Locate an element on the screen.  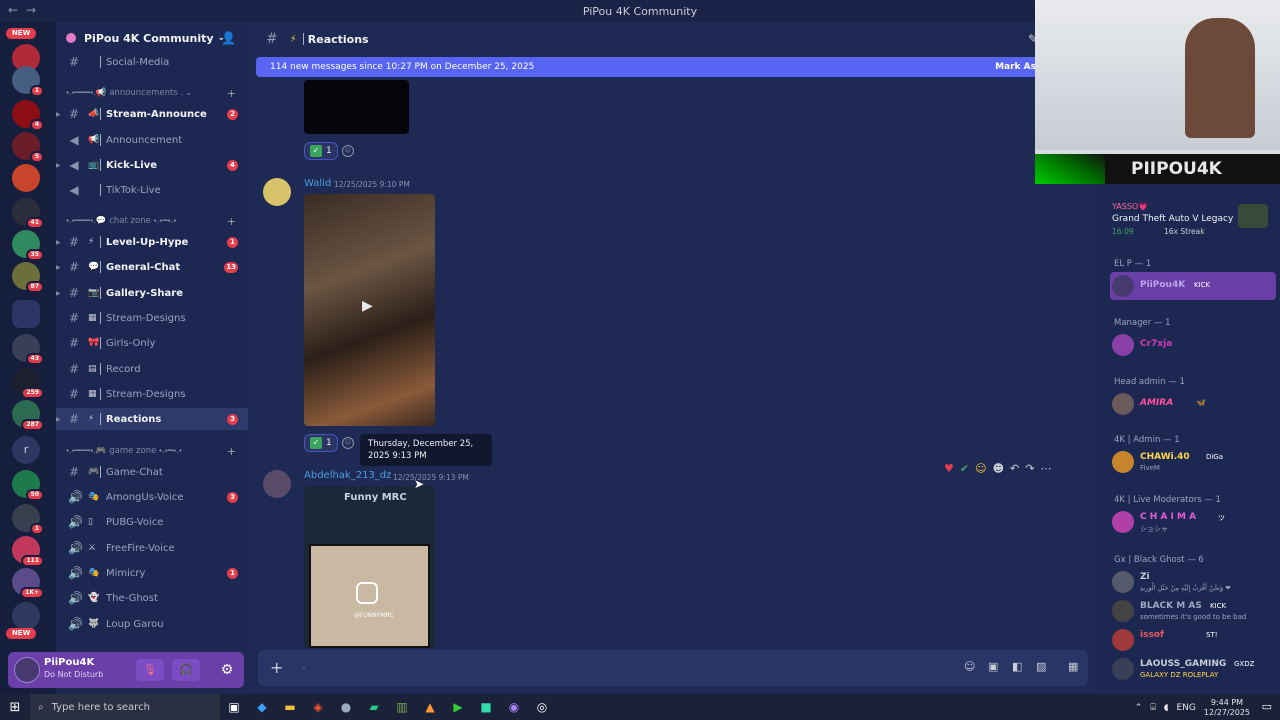
server-icon: 1K+ is located at coordinates (28, 583).